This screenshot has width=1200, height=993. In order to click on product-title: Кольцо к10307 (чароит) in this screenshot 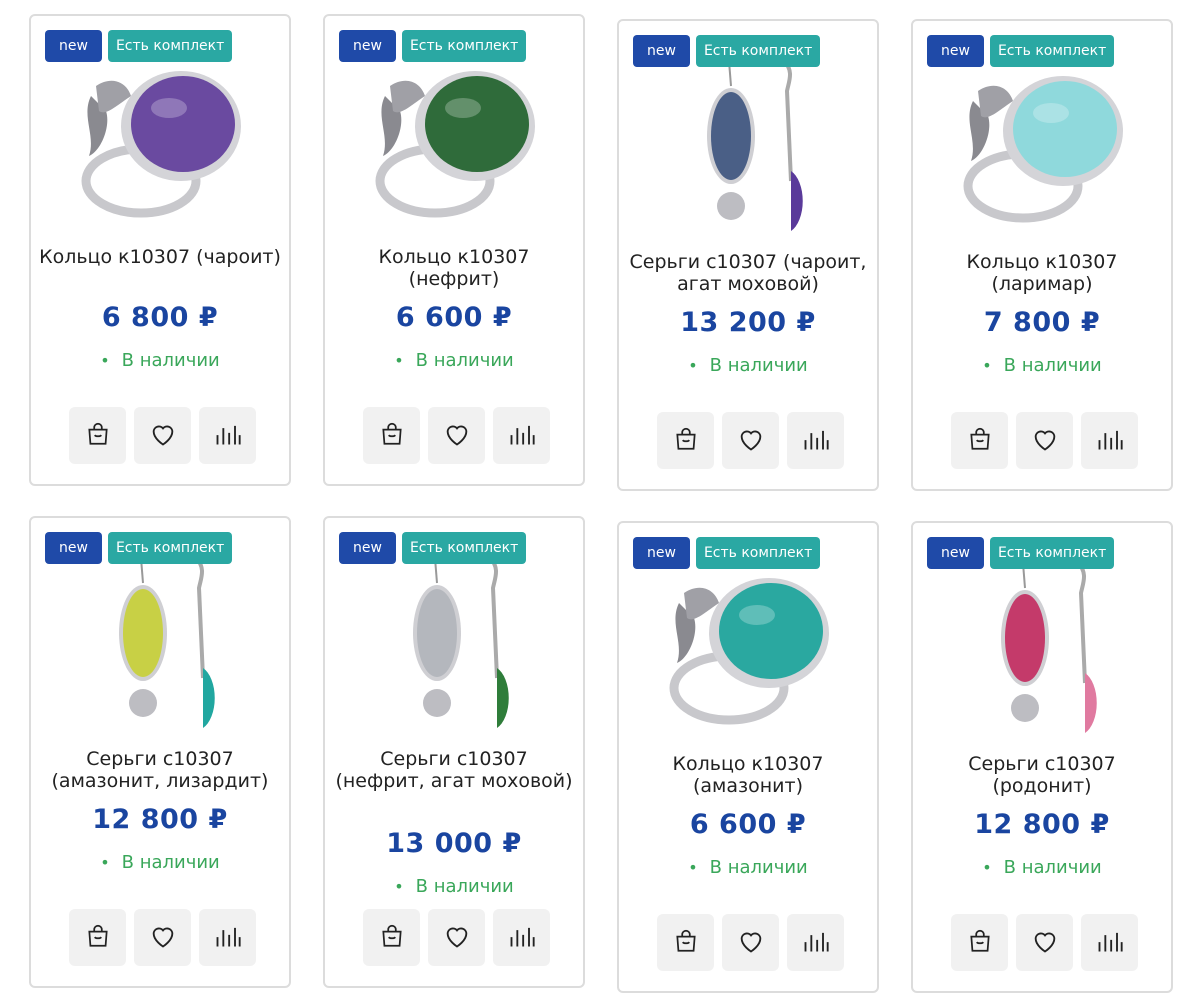, I will do `click(160, 257)`.